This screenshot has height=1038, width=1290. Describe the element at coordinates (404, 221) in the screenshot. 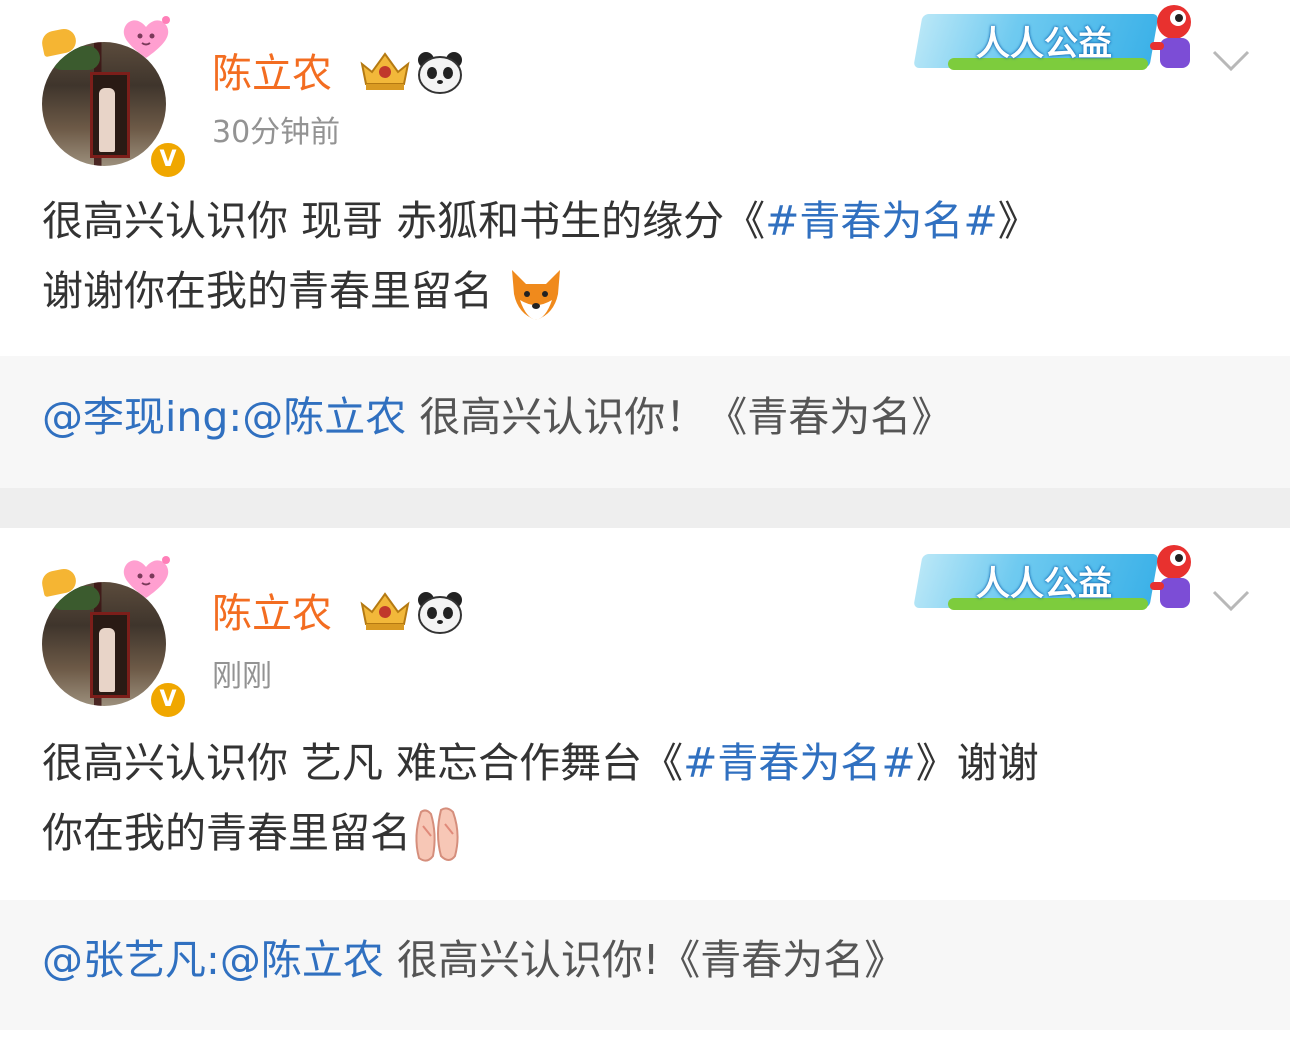

I see `post-body-text: 很高兴认识你 现哥 赤狐和书生的缘分《` at that location.